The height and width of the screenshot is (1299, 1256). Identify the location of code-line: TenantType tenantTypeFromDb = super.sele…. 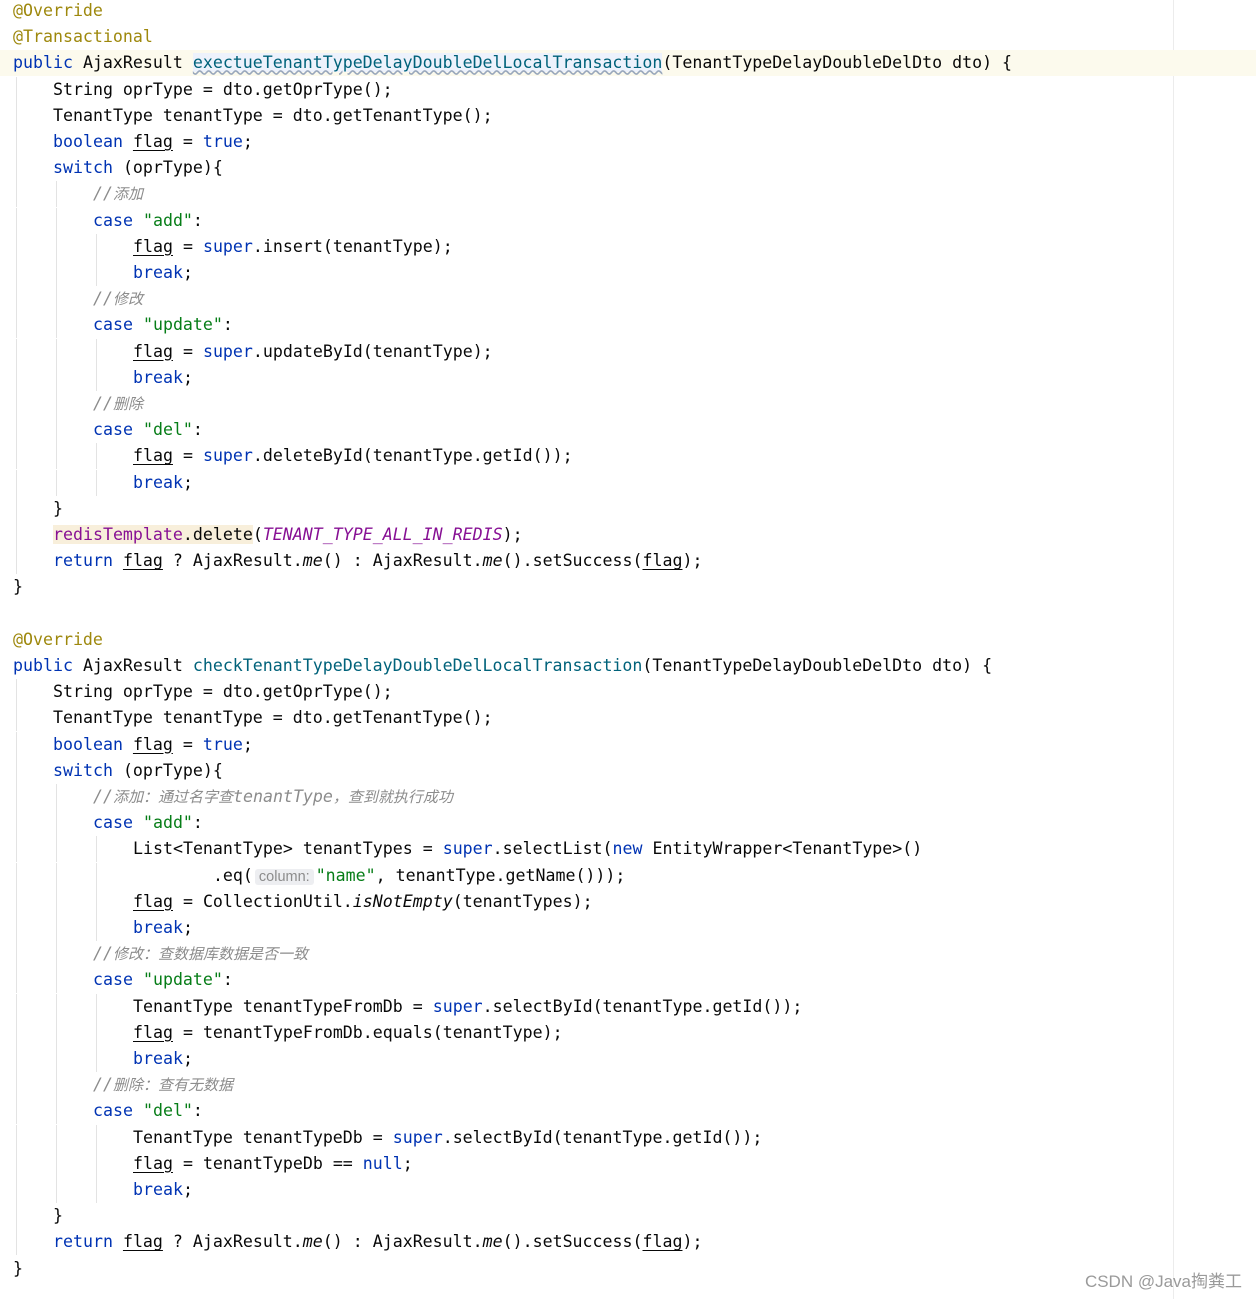
(628, 1006).